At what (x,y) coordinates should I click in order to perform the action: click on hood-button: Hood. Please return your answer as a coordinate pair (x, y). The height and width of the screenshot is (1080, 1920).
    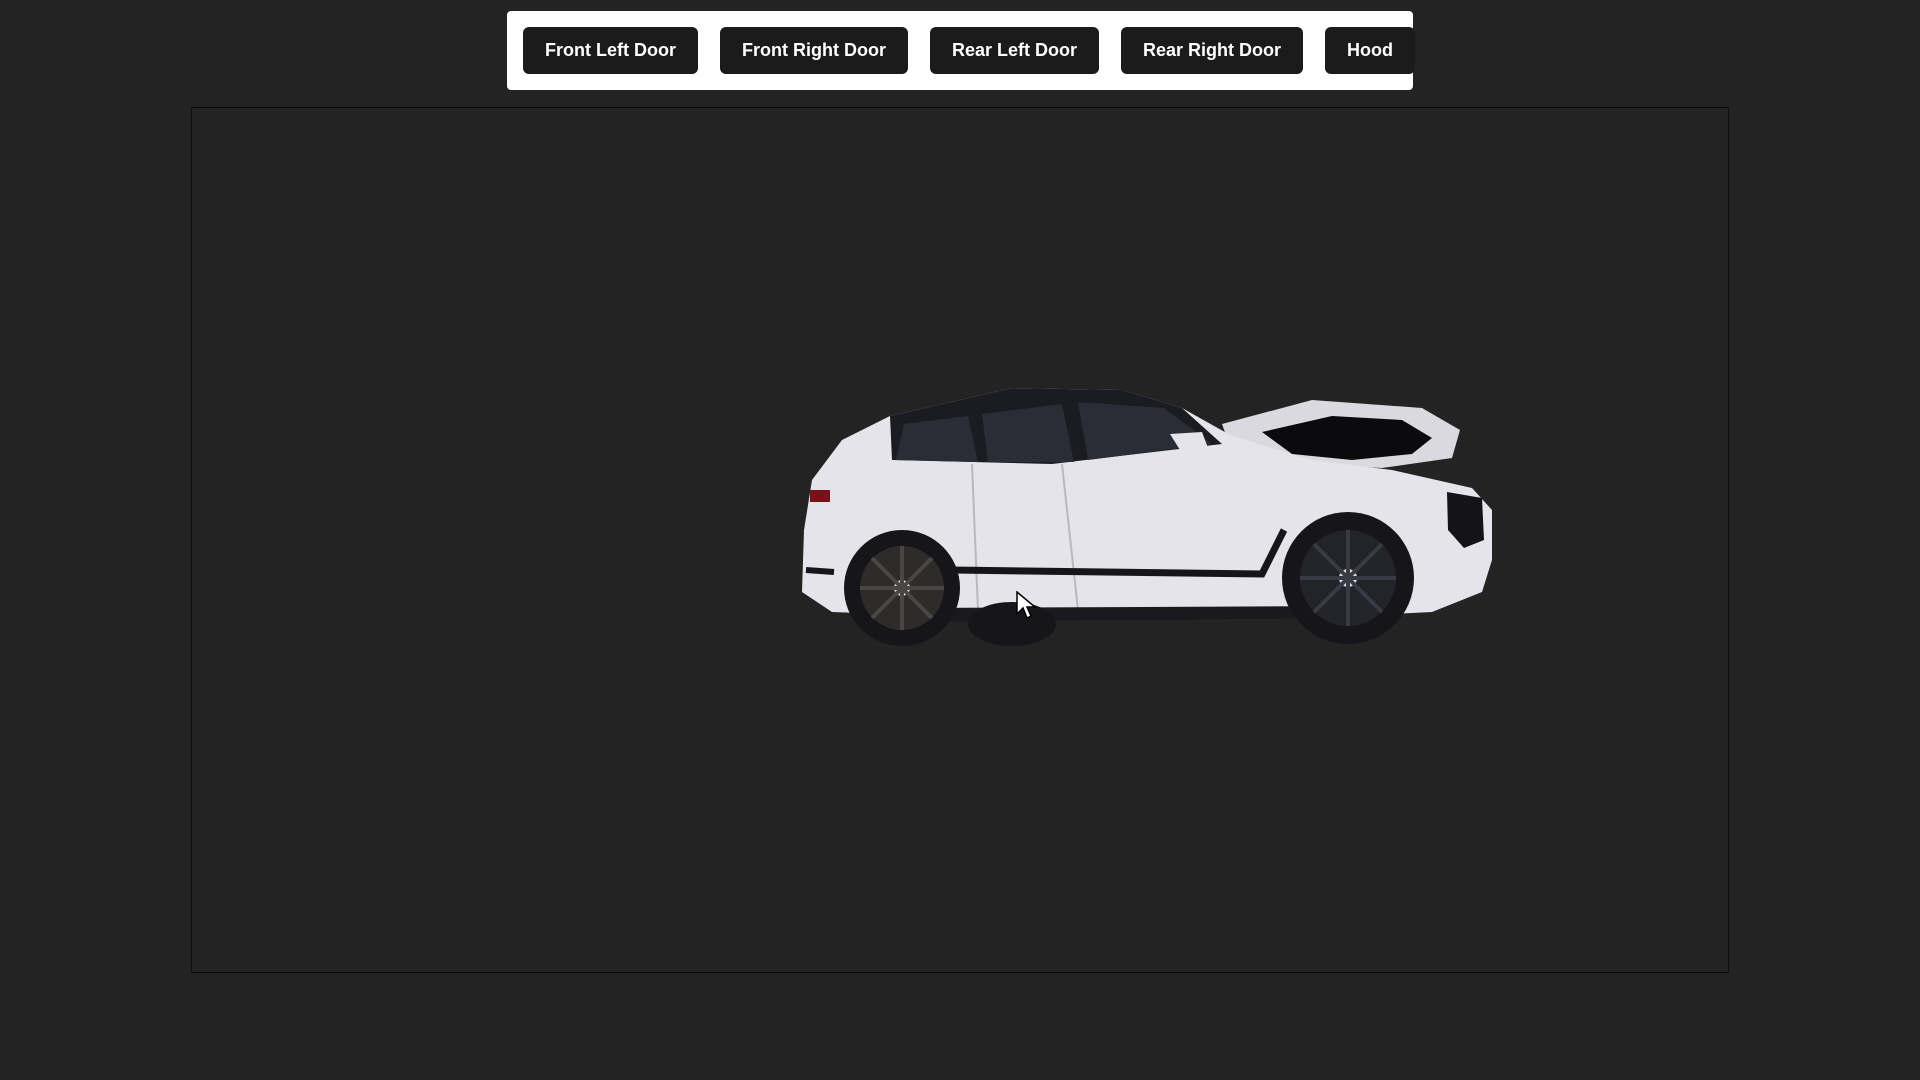
    Looking at the image, I should click on (1369, 50).